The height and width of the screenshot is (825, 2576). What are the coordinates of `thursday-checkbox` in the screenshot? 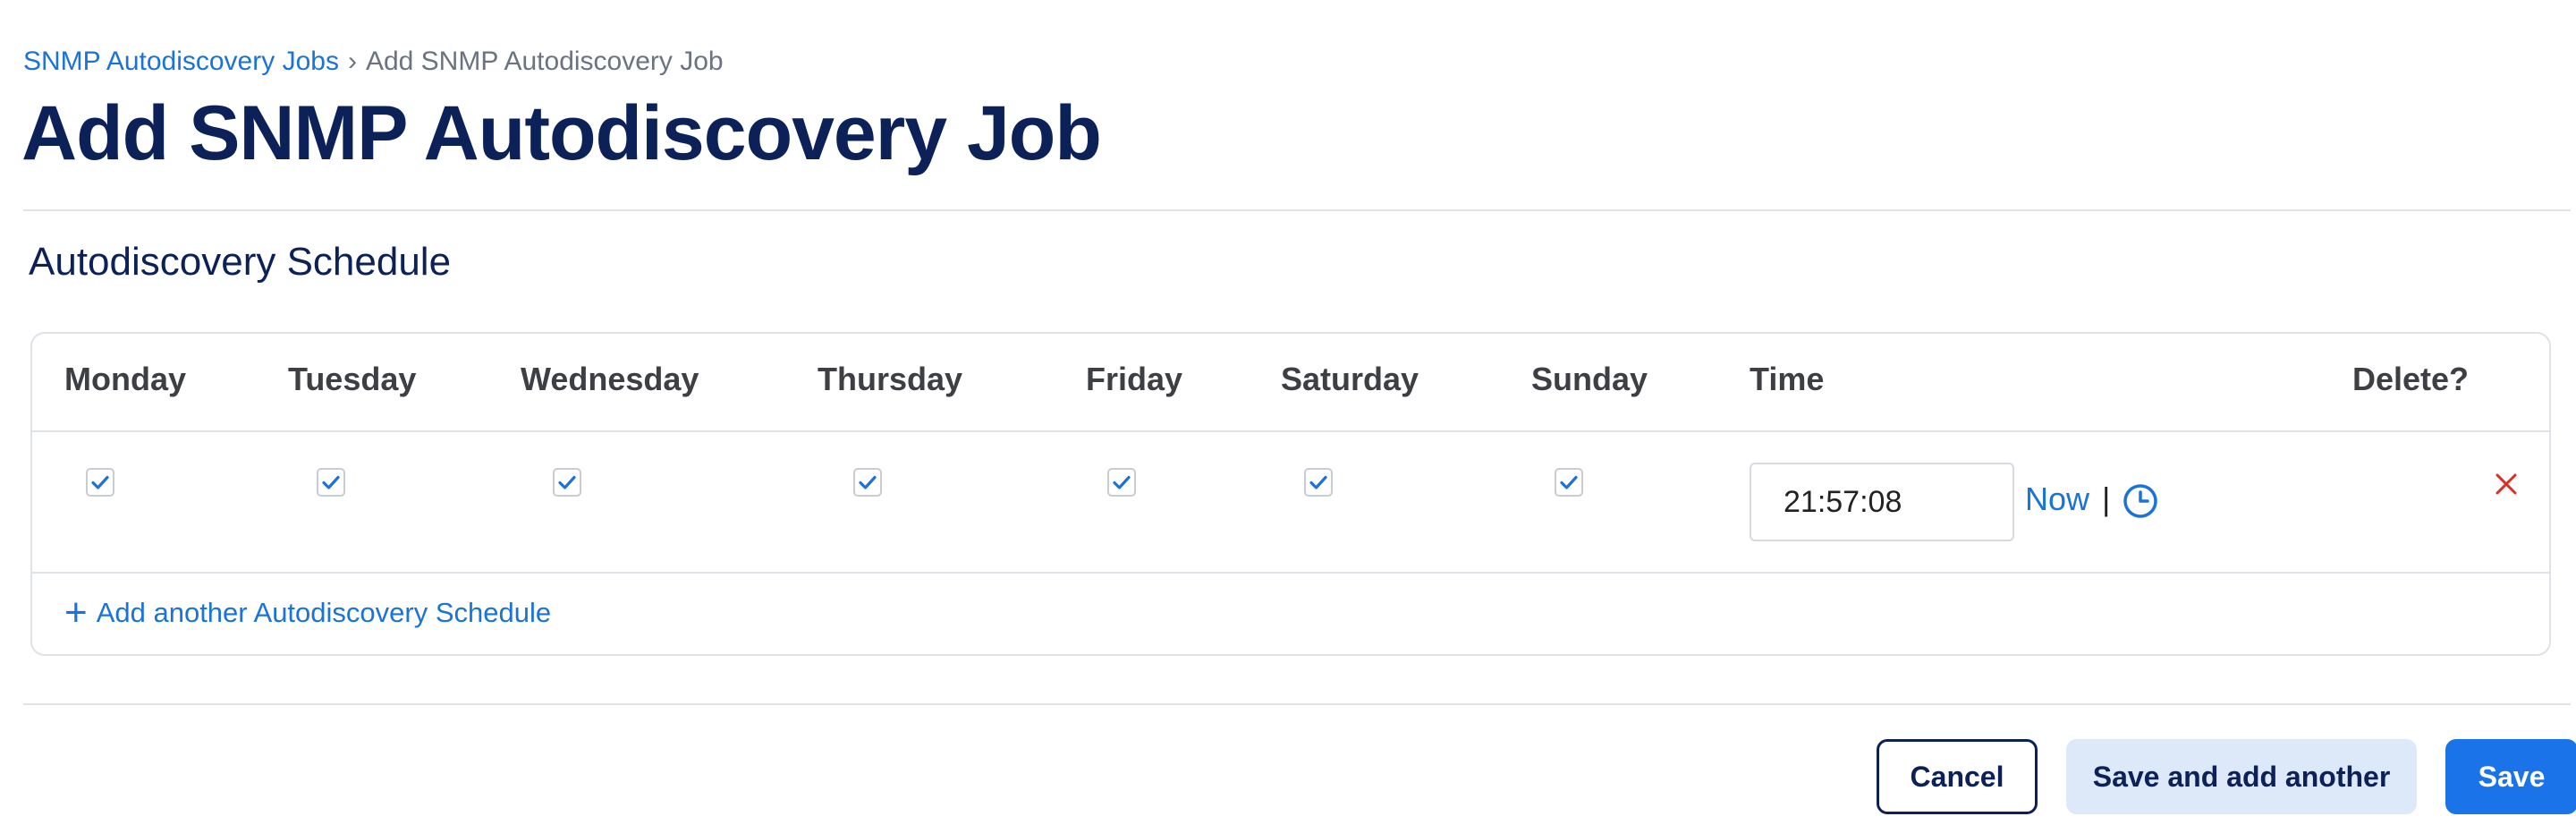 It's located at (867, 482).